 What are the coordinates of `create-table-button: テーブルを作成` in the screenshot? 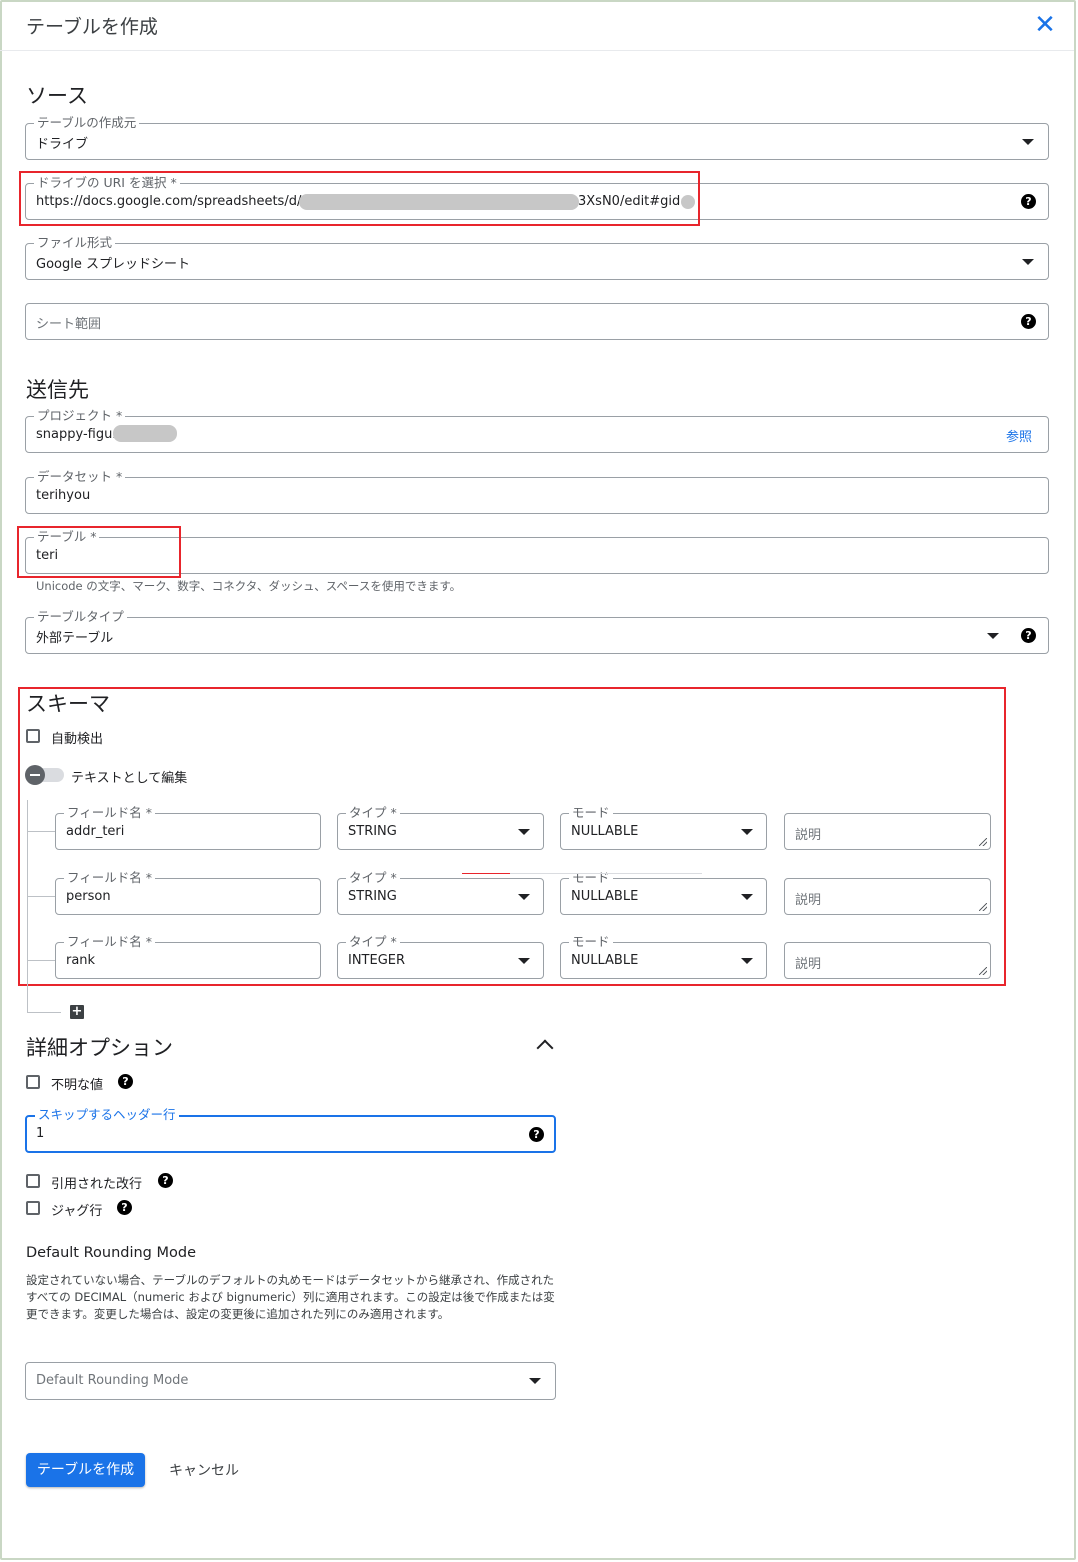 It's located at (85, 1470).